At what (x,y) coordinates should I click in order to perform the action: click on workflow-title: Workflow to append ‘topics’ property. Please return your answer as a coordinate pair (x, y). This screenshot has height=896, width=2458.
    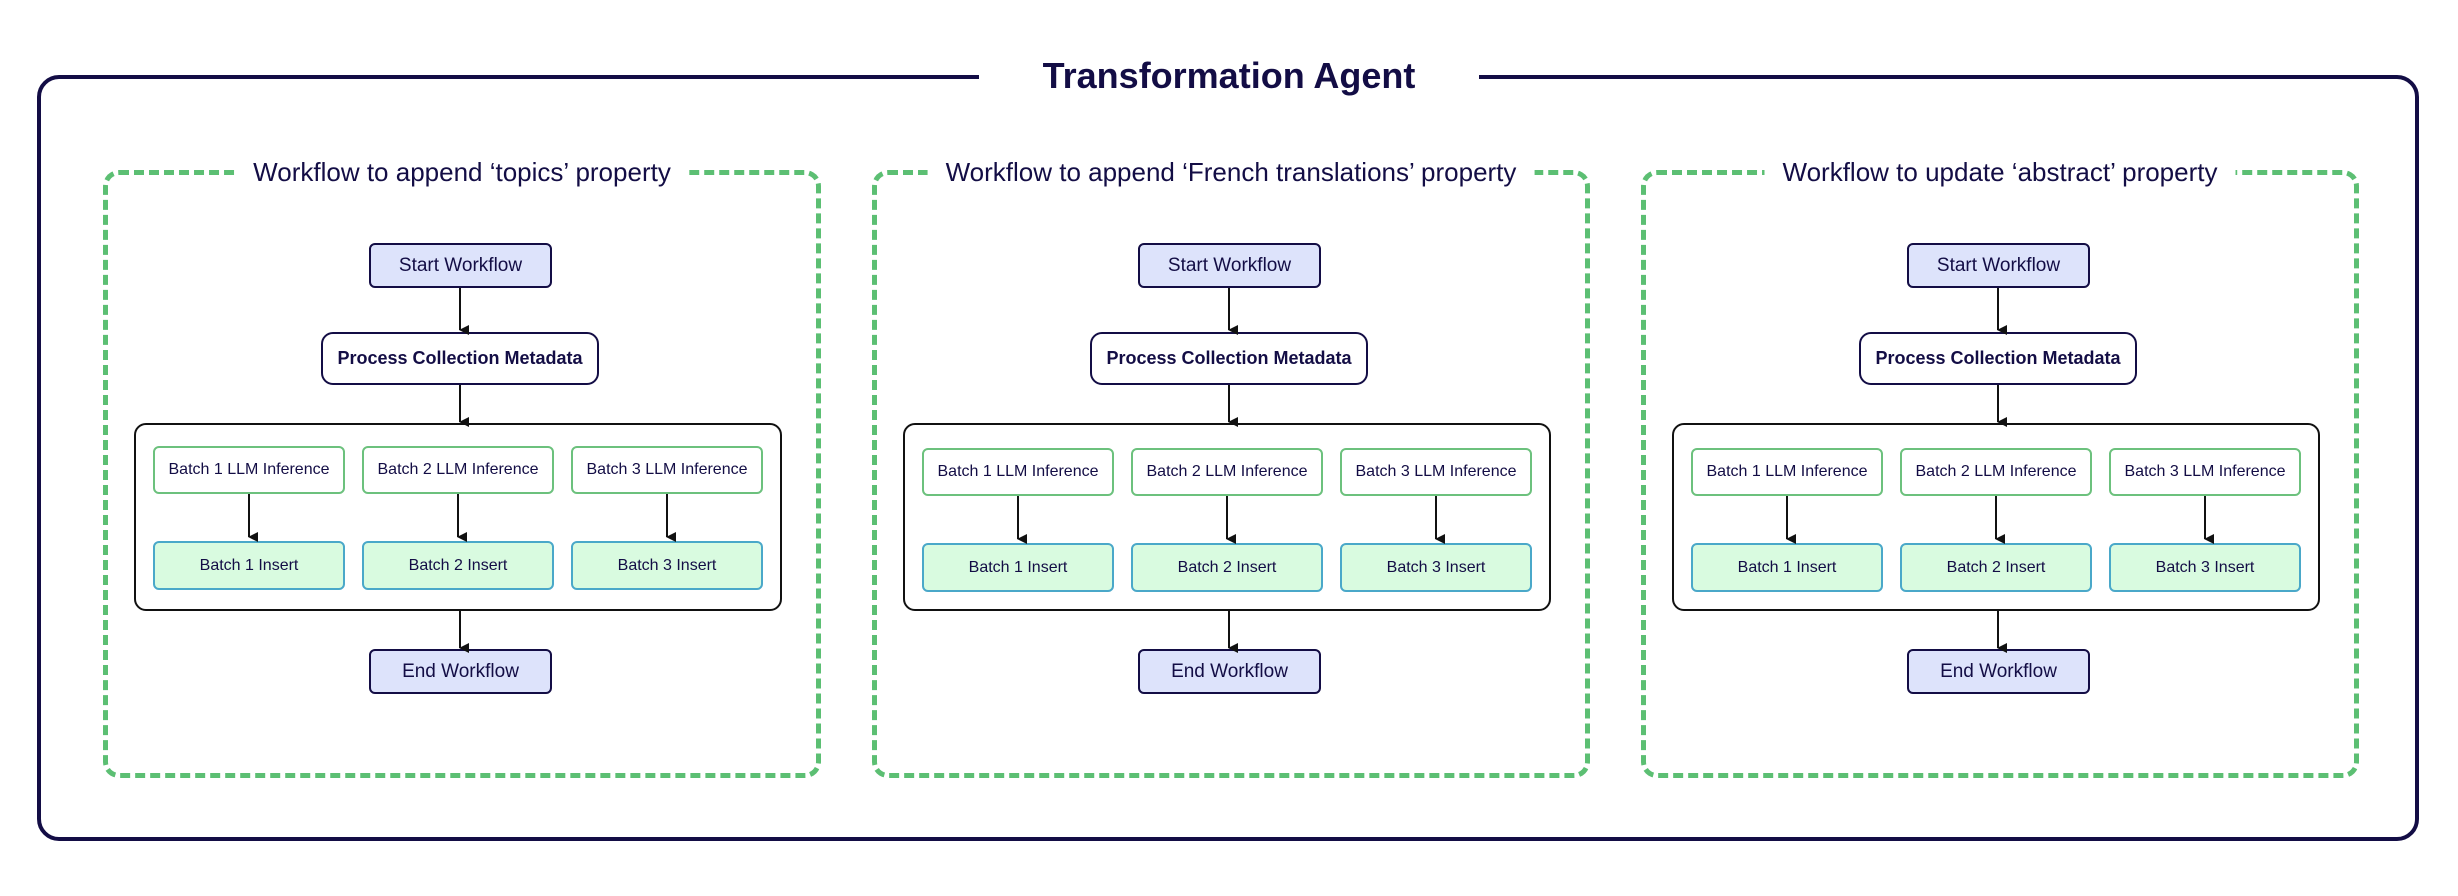
    Looking at the image, I should click on (462, 172).